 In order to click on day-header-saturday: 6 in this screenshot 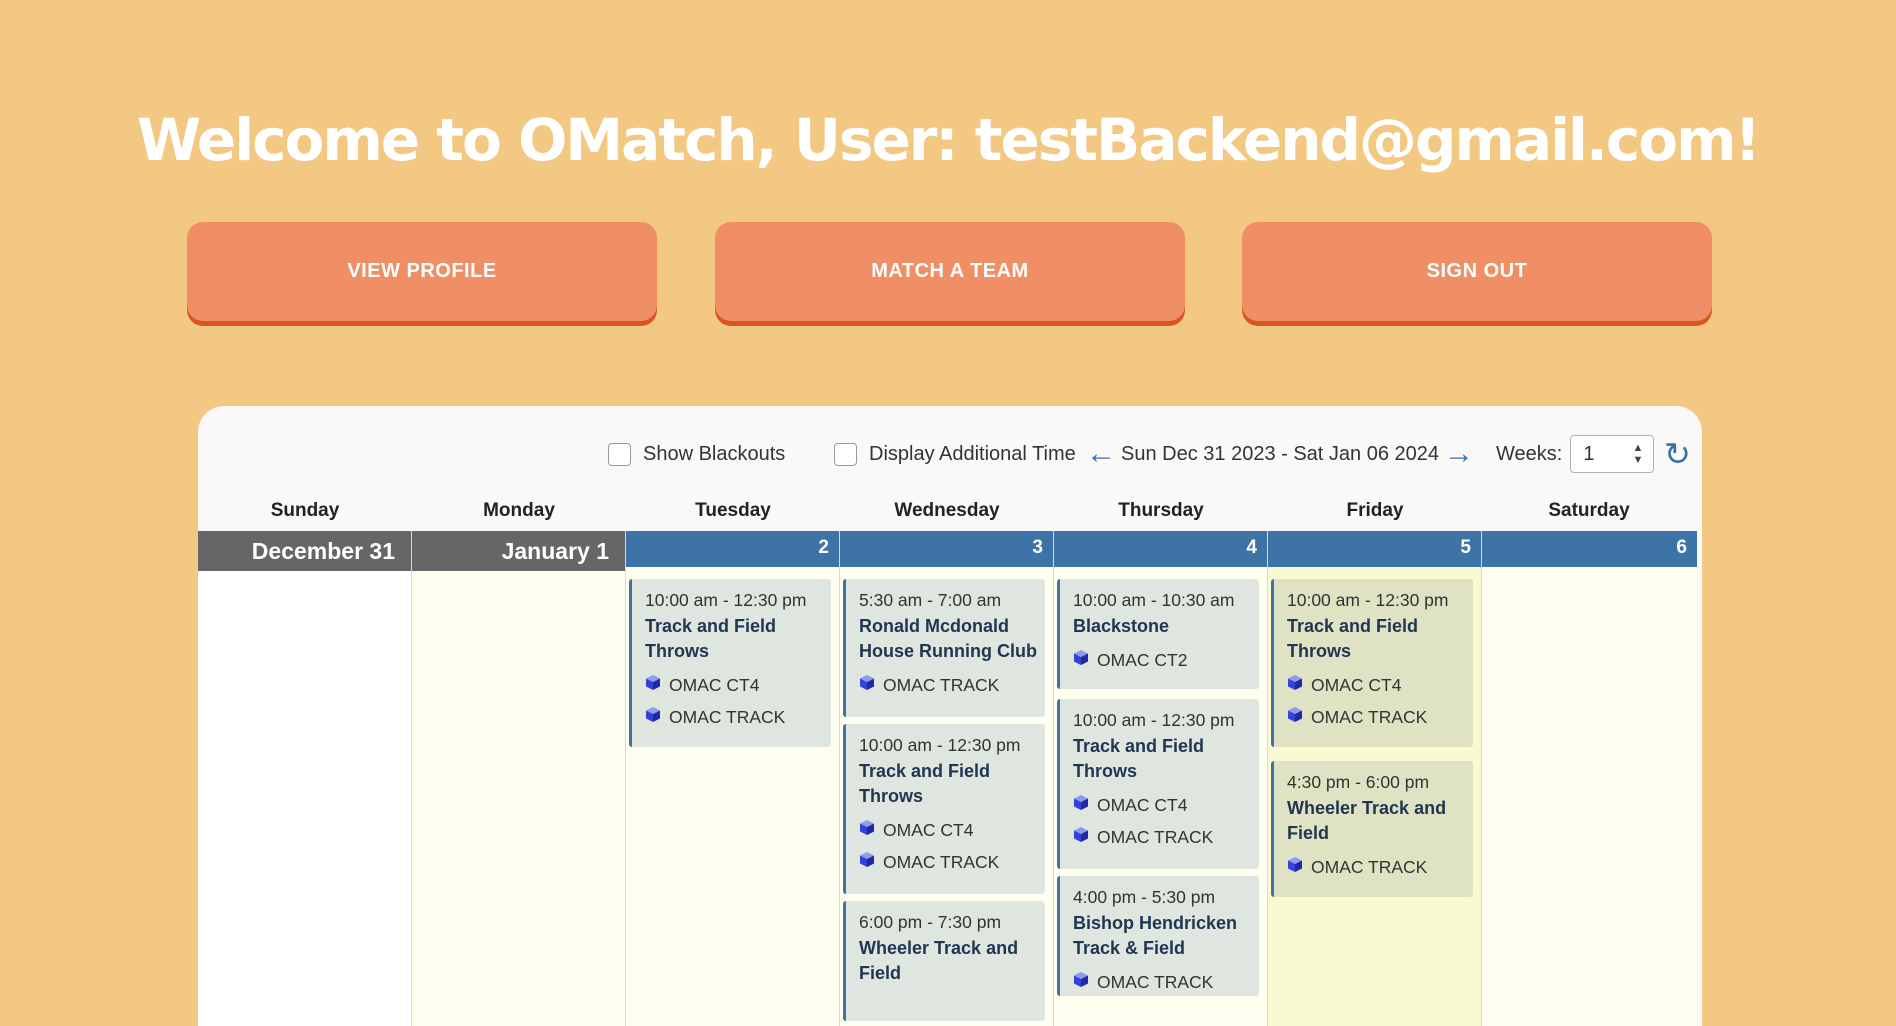, I will do `click(1589, 549)`.